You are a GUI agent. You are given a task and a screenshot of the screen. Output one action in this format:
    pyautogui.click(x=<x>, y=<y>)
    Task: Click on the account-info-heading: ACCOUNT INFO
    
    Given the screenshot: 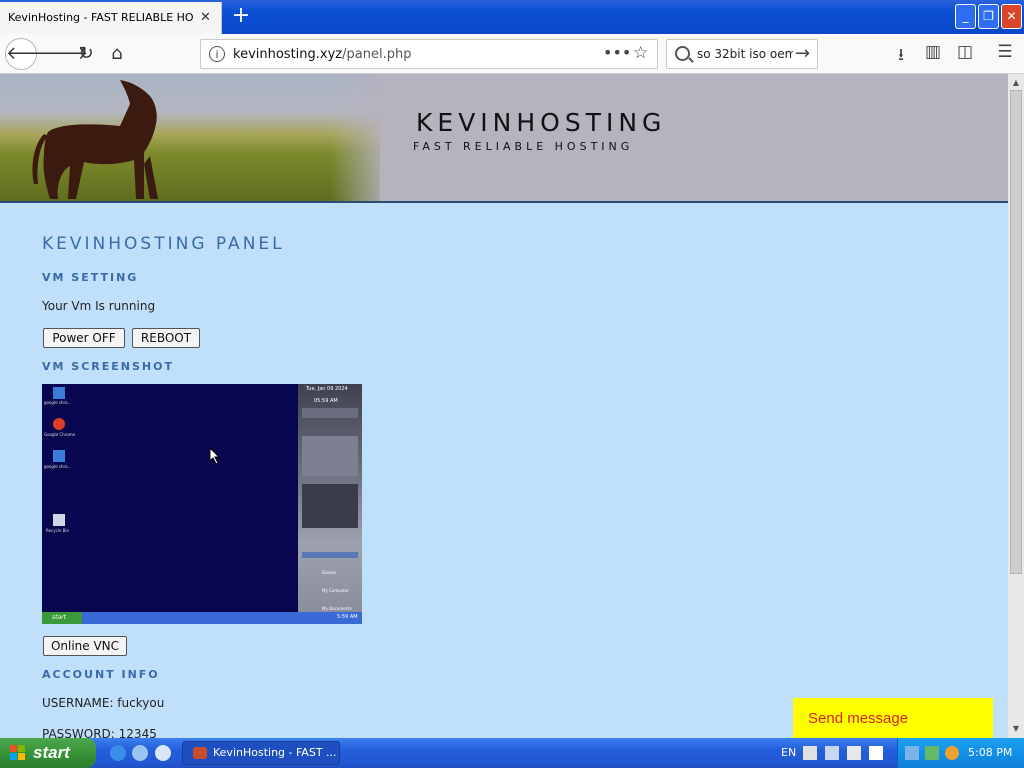 What is the action you would take?
    pyautogui.click(x=101, y=674)
    